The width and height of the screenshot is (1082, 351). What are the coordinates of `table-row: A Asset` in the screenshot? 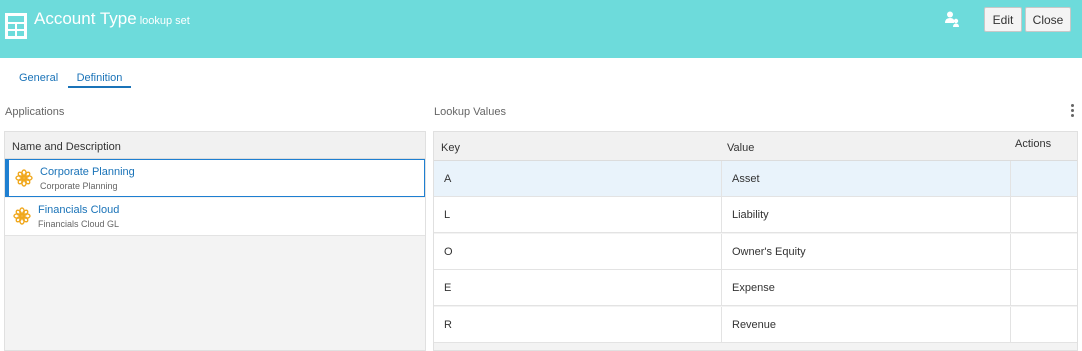 It's located at (755, 179).